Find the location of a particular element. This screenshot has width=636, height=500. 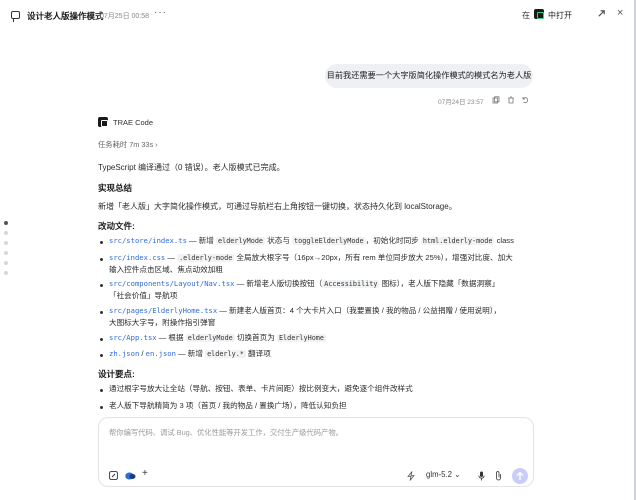

user-message-bubble: 目前我还需要一个大字版简化操作模式的模式名为老人版 is located at coordinates (429, 76).